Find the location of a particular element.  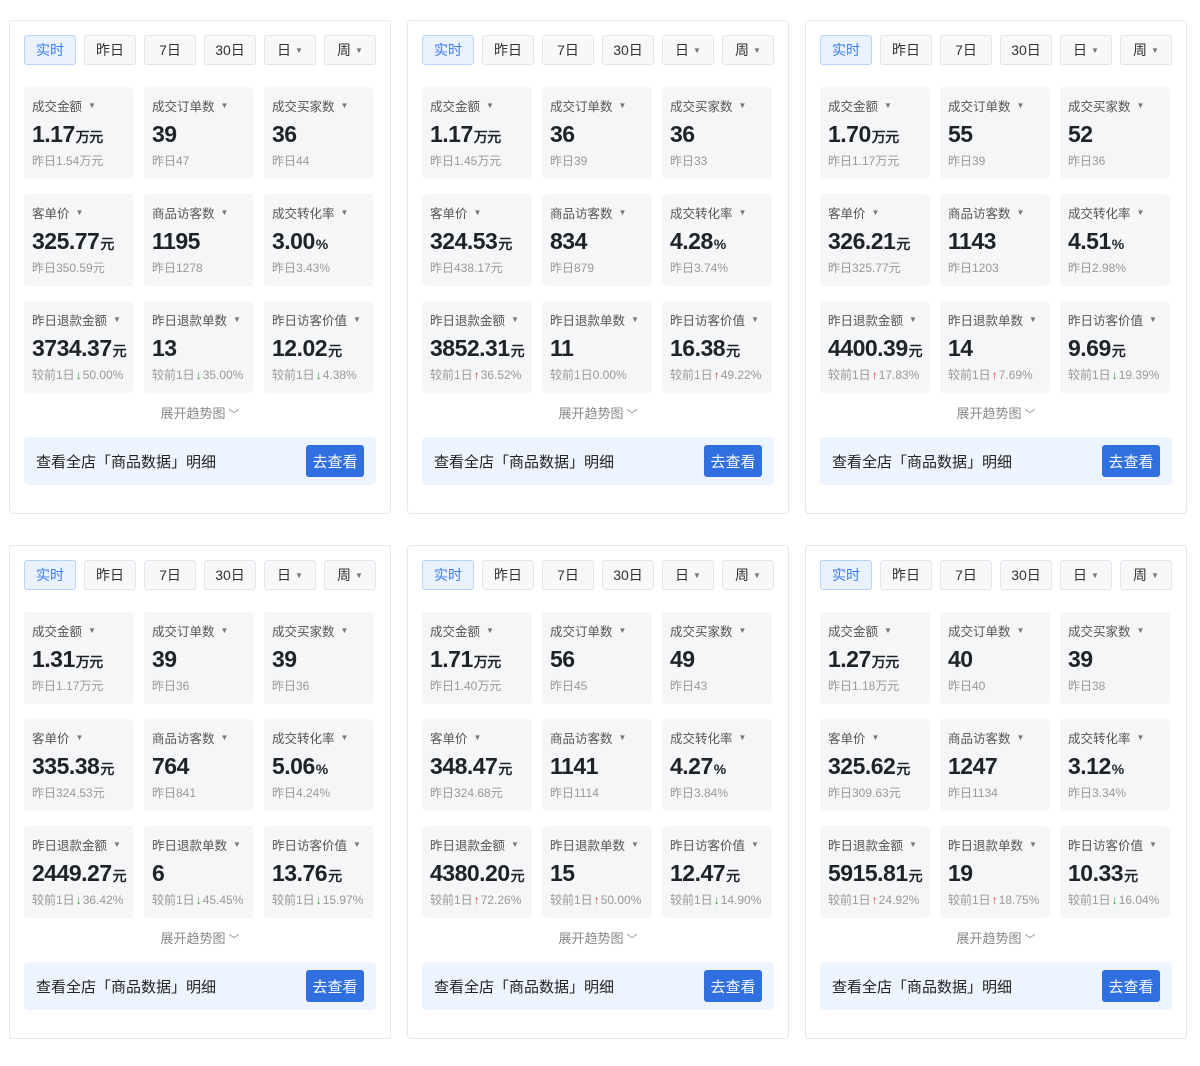

metric-card-visitor-value: 昨日访客价值 ▼ 12.02元 较前1日 ↓ 4.38% is located at coordinates (319, 347).